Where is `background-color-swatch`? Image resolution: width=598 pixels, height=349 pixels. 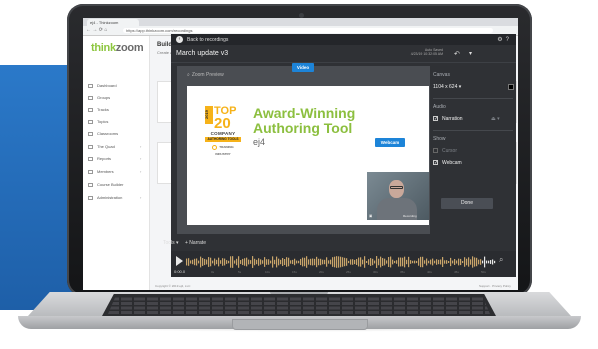 background-color-swatch is located at coordinates (511, 87).